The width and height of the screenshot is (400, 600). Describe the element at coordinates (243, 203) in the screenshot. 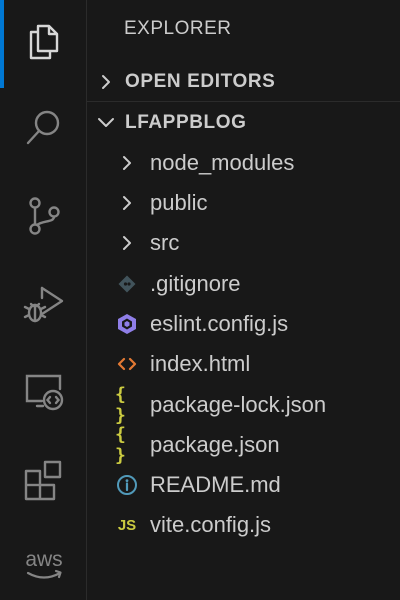

I see `tree-folder: public` at that location.